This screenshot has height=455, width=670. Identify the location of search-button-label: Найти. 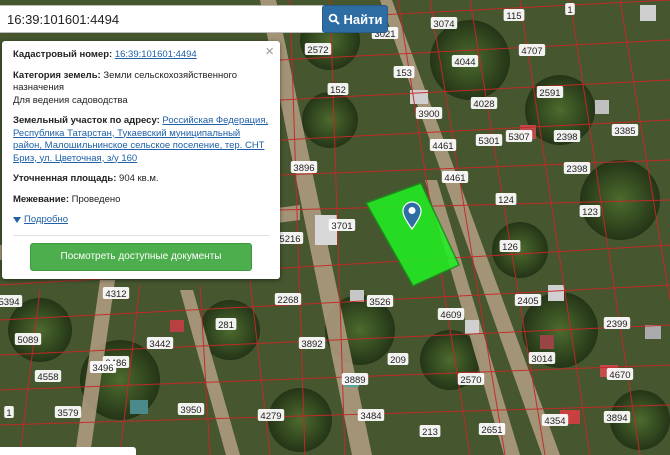
(363, 19).